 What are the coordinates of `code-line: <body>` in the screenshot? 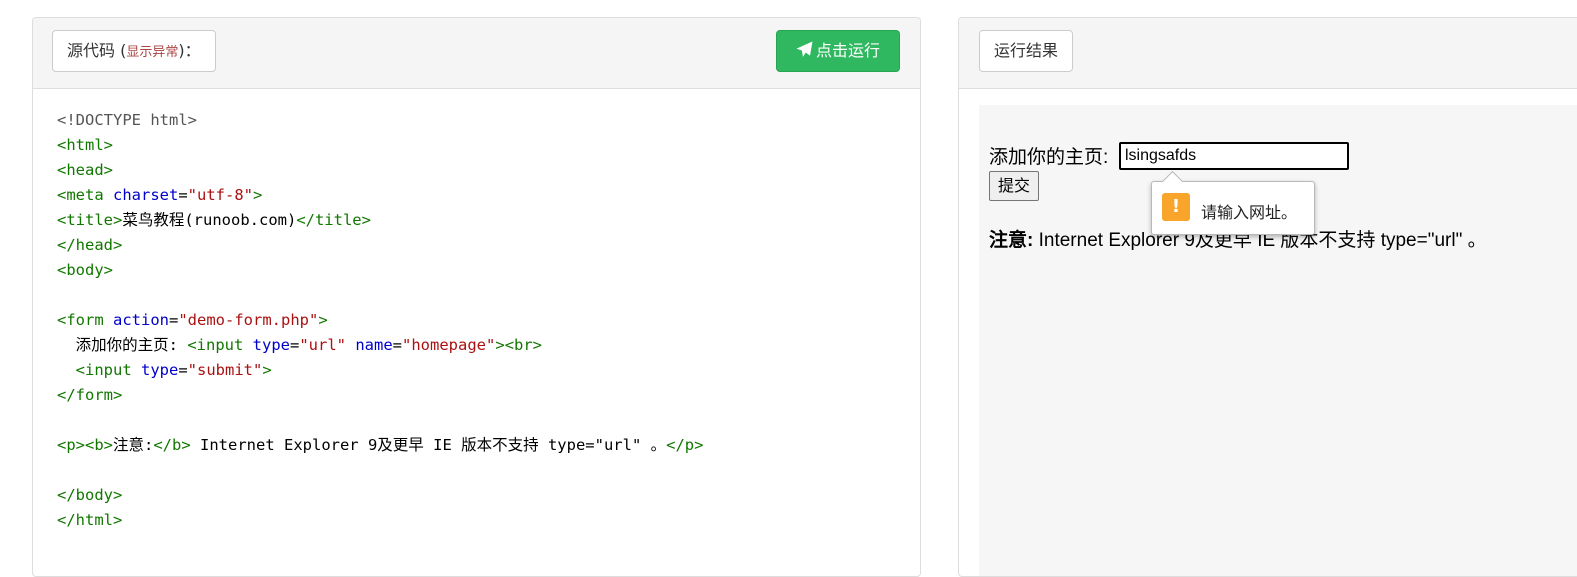 It's located at (380, 270).